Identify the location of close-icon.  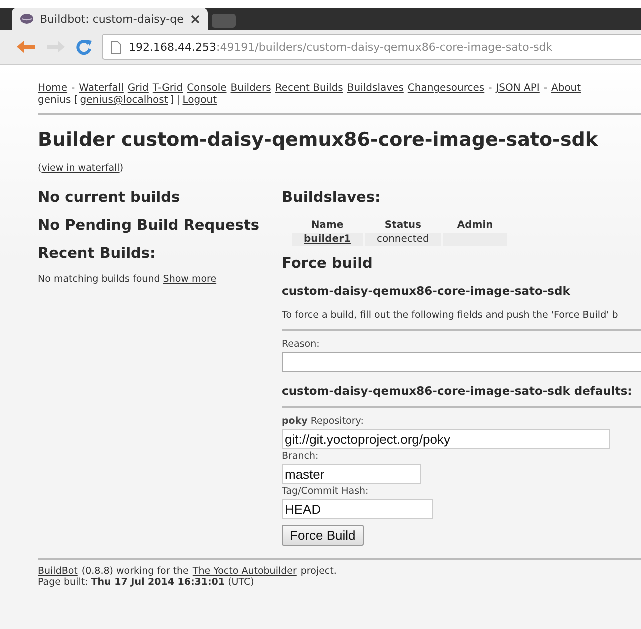
(195, 19).